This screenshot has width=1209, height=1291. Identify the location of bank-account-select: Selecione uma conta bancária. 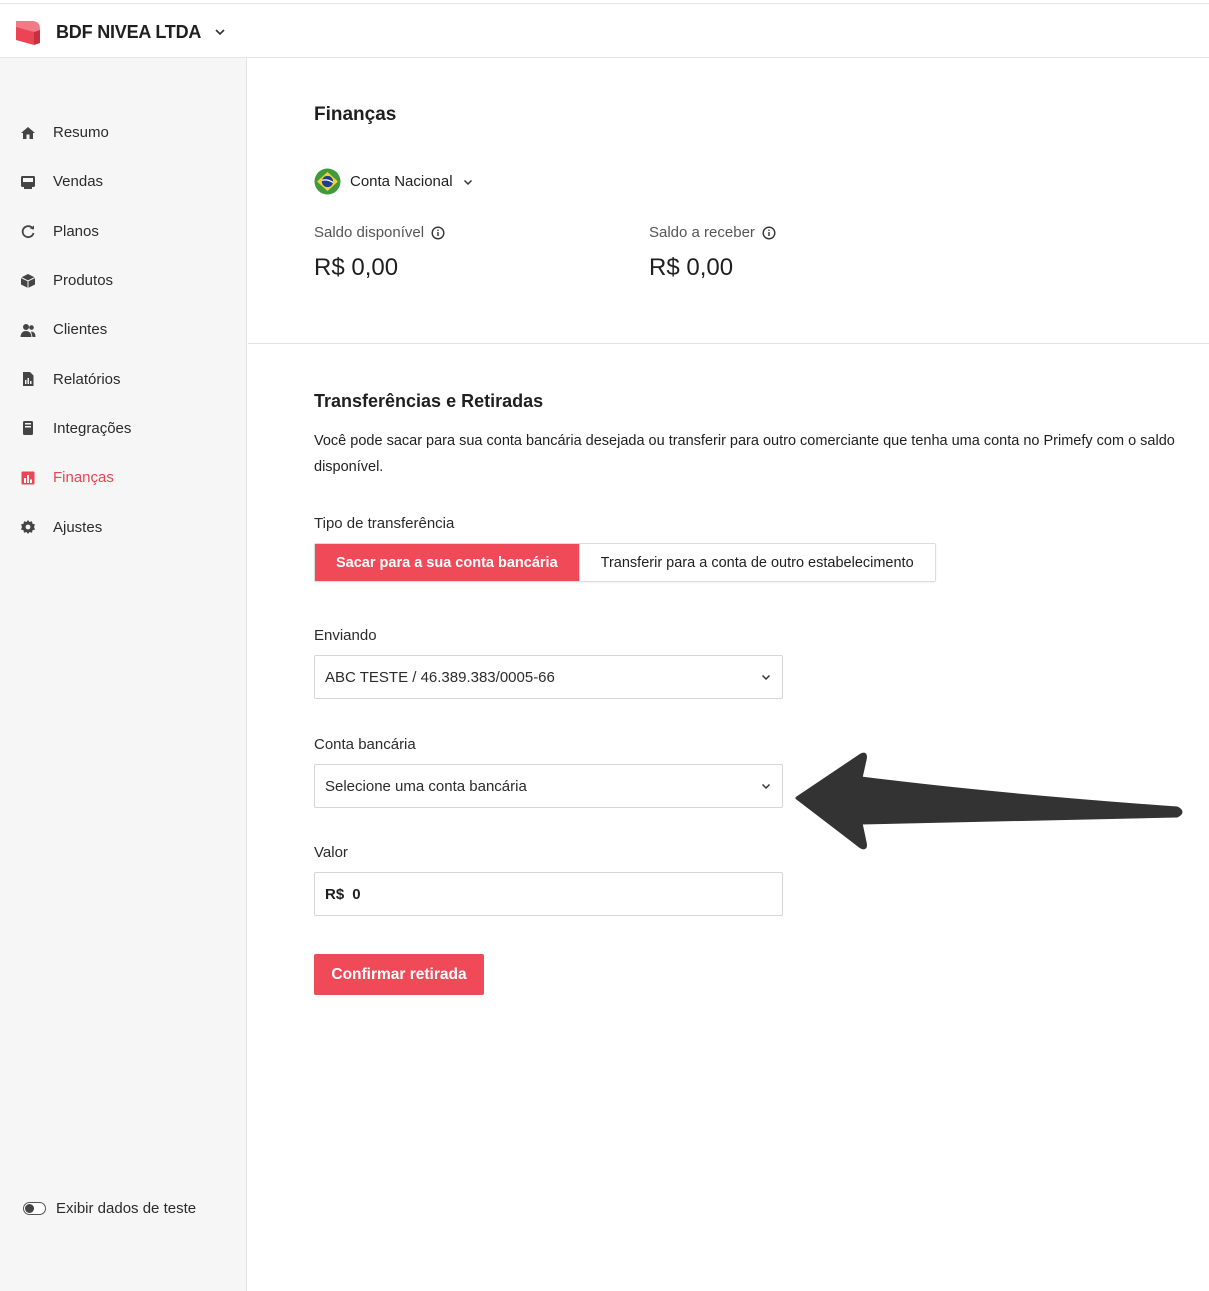
(548, 786).